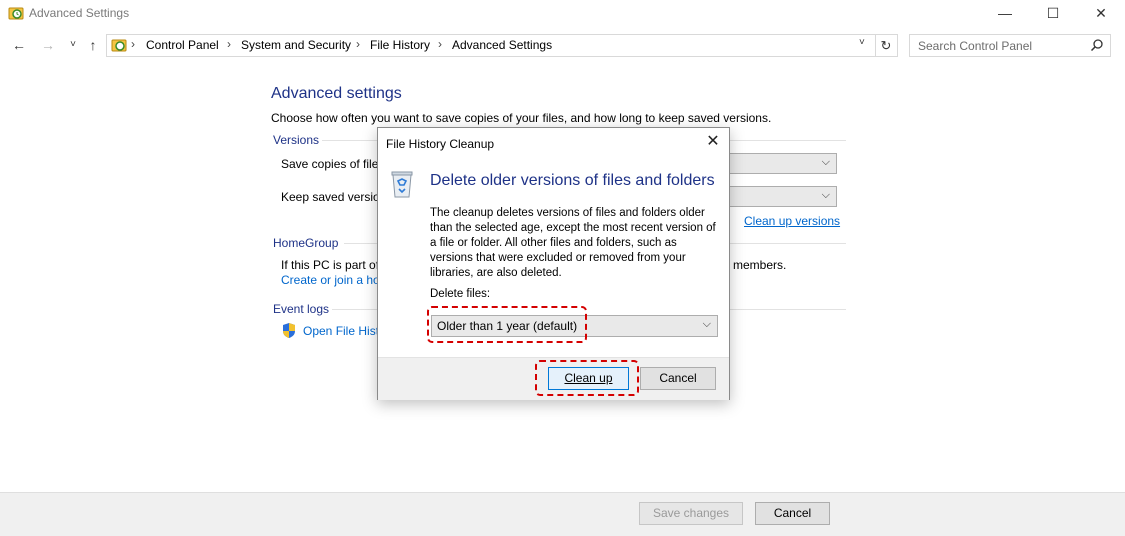  I want to click on recent-locations-icon: ˅, so click(73, 45).